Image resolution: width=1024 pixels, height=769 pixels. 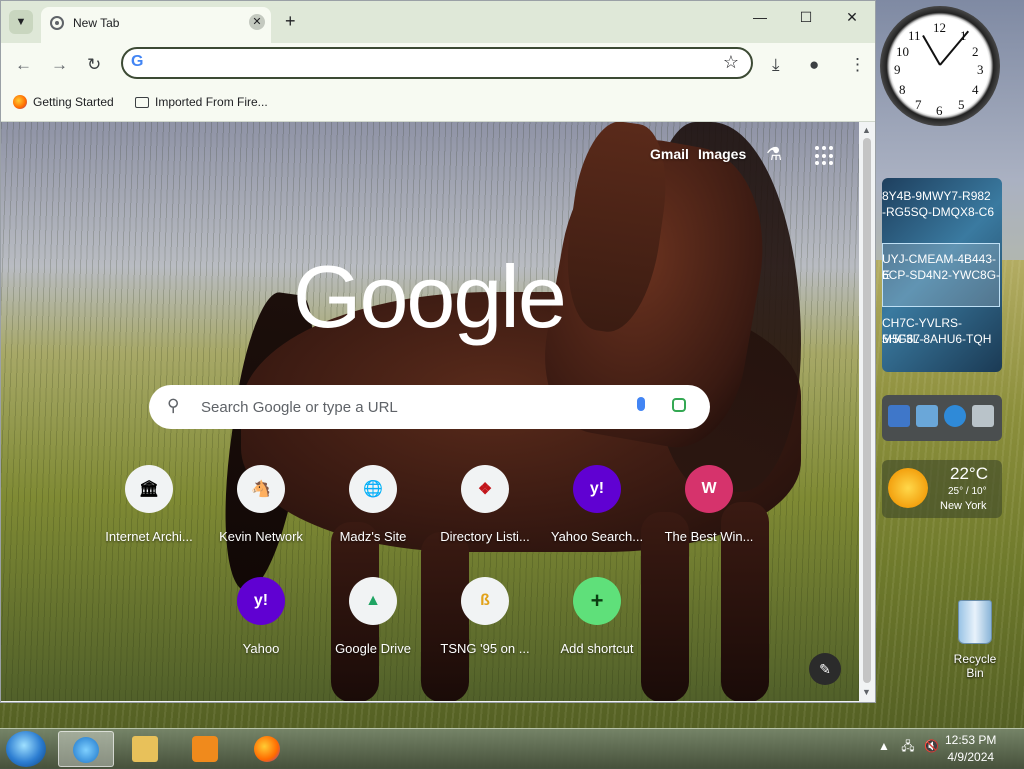 I want to click on reload-button: ↻, so click(x=94, y=65).